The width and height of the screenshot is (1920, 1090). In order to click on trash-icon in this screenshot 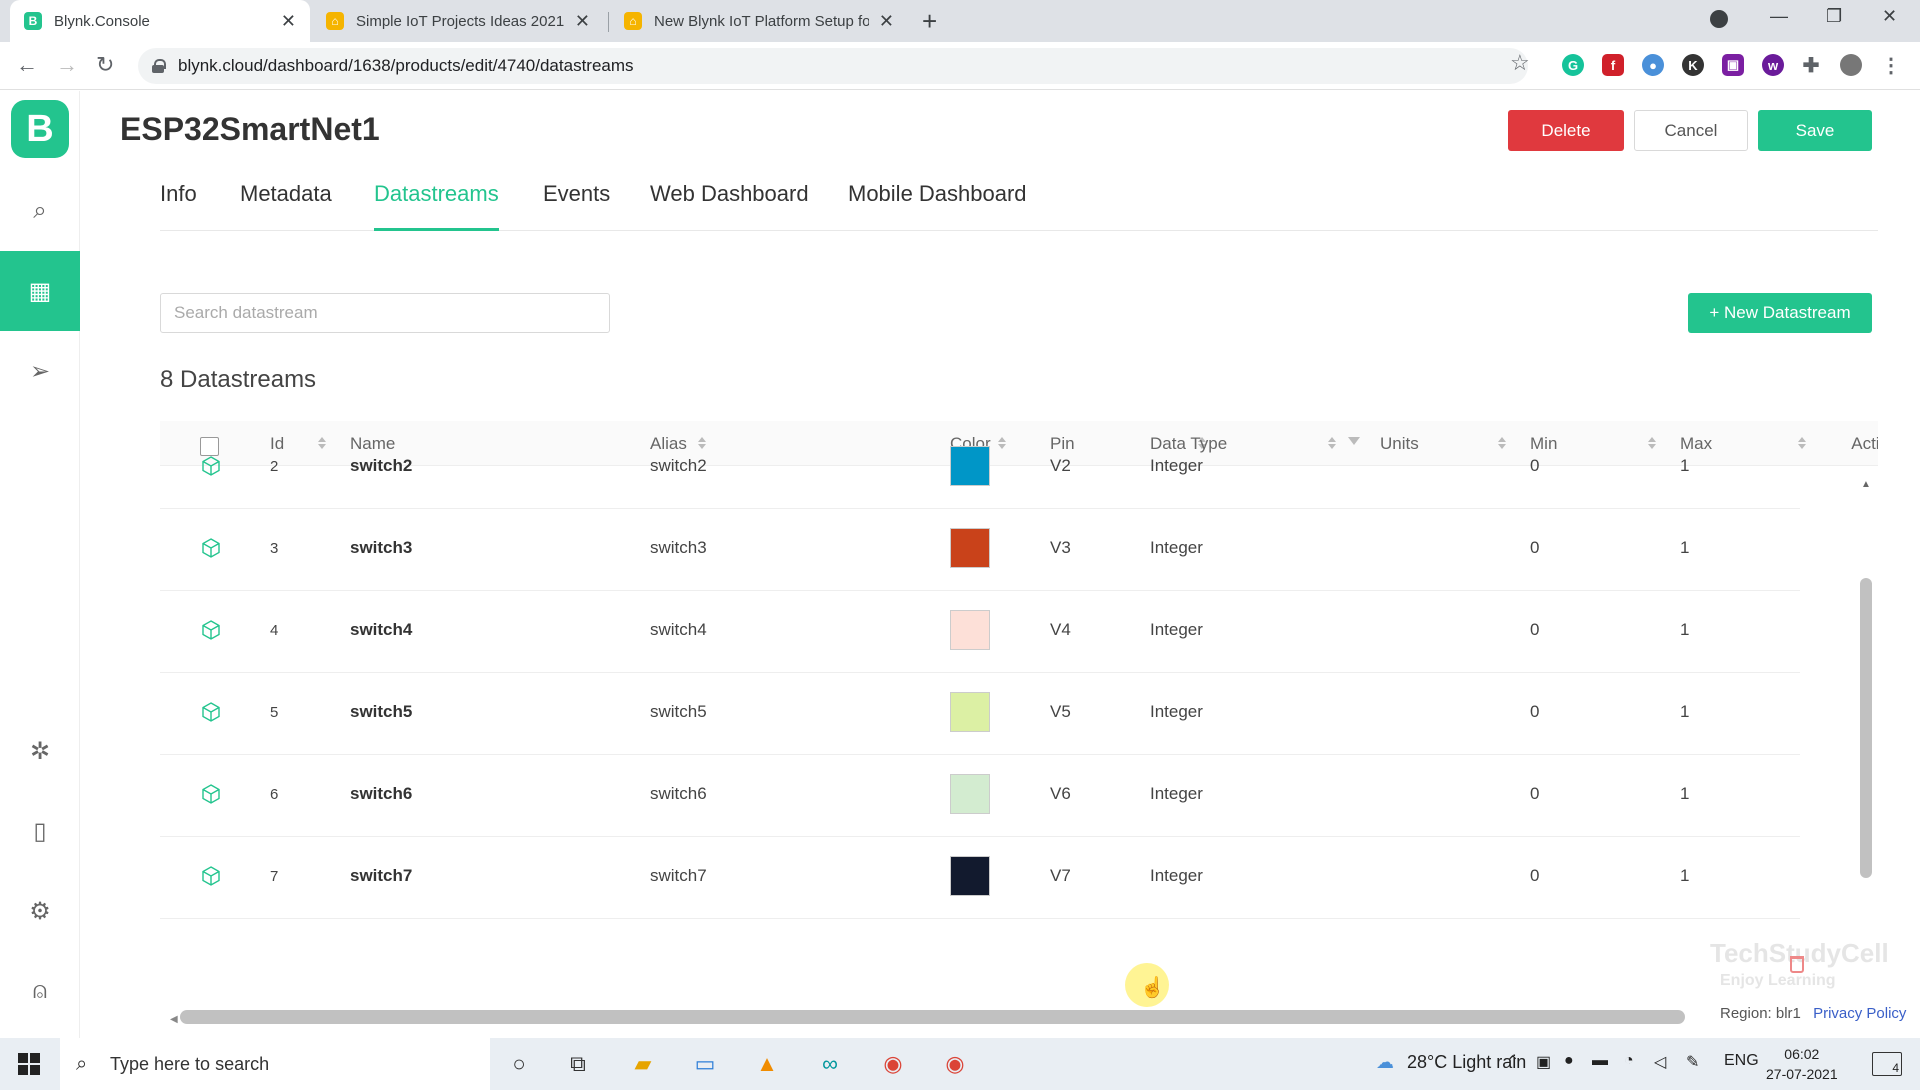, I will do `click(1797, 964)`.